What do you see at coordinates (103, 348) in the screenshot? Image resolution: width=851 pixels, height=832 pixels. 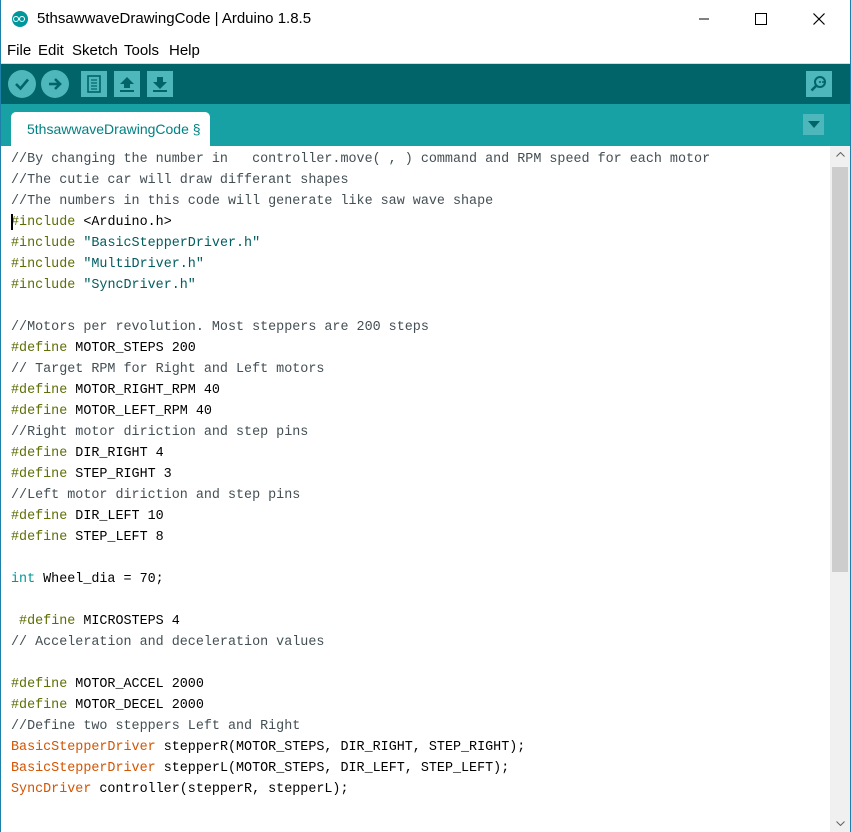 I see `code-line: #define MOTOR_STEPS 200` at bounding box center [103, 348].